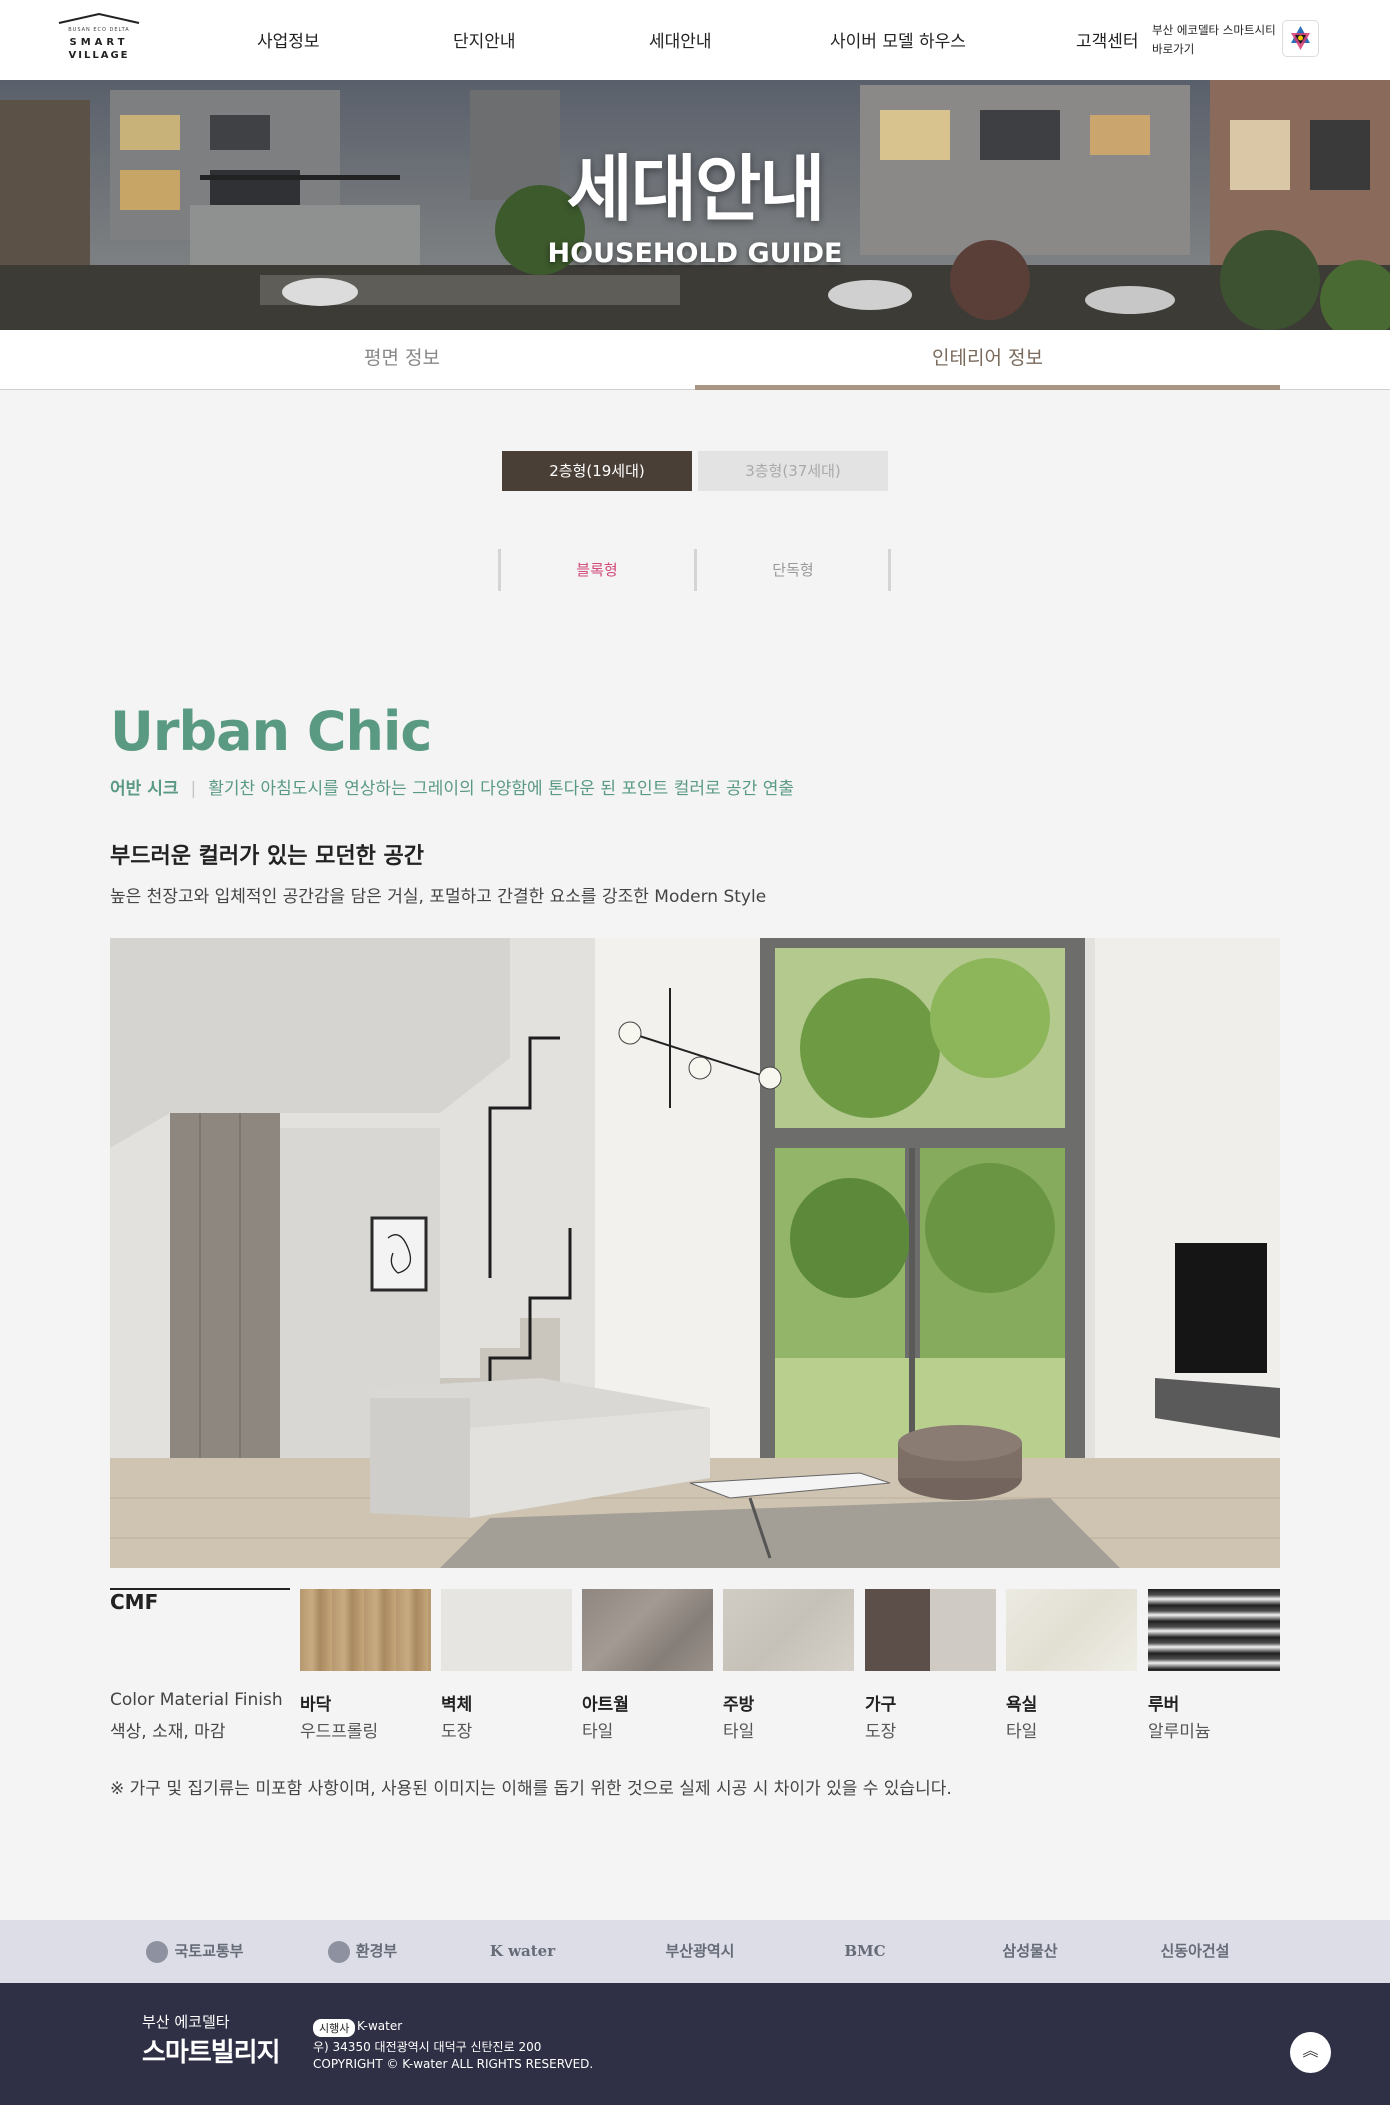  What do you see at coordinates (1179, 1732) in the screenshot?
I see `cmf-item-finish: 알루미늄` at bounding box center [1179, 1732].